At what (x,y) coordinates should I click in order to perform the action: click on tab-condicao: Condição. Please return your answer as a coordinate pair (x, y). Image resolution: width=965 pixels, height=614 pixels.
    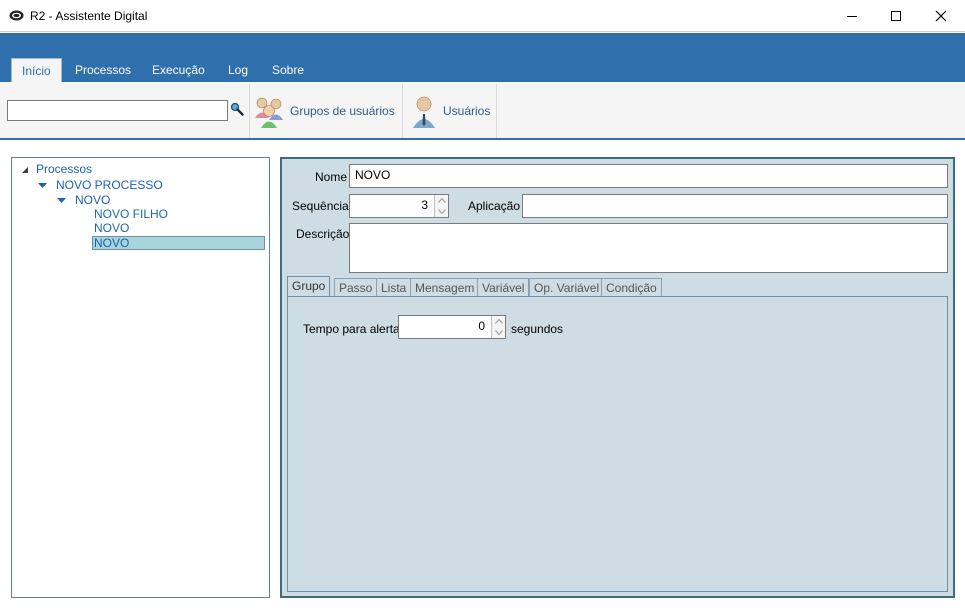
    Looking at the image, I should click on (631, 287).